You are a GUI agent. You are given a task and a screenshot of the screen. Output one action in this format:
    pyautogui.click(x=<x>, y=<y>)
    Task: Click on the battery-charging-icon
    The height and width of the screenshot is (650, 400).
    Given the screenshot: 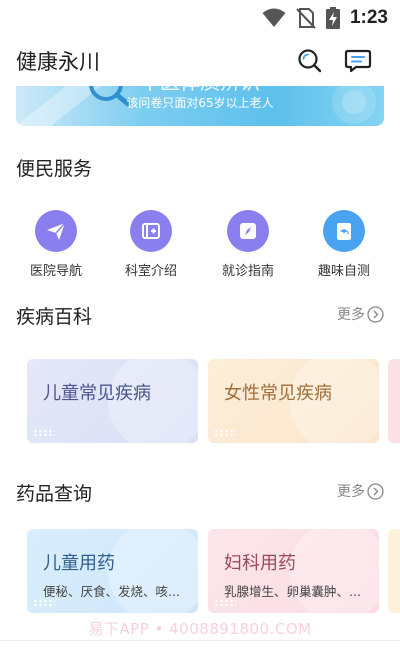 What is the action you would take?
    pyautogui.click(x=332, y=18)
    